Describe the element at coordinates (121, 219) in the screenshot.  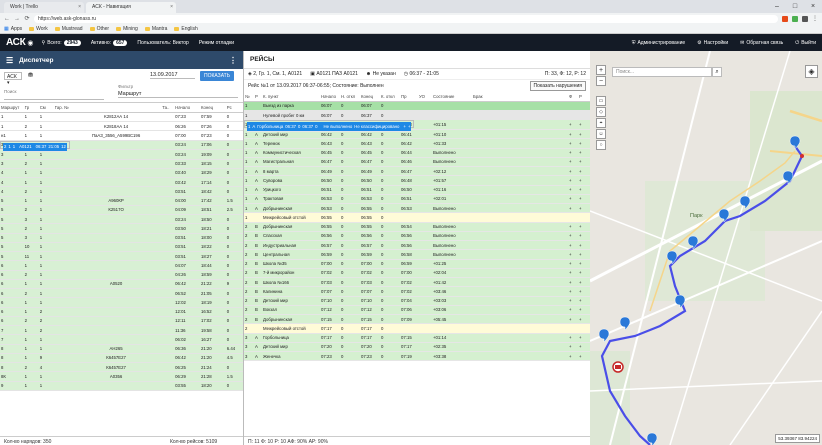
I see `table-row: 5 3 1 03:24 18:50 0` at that location.